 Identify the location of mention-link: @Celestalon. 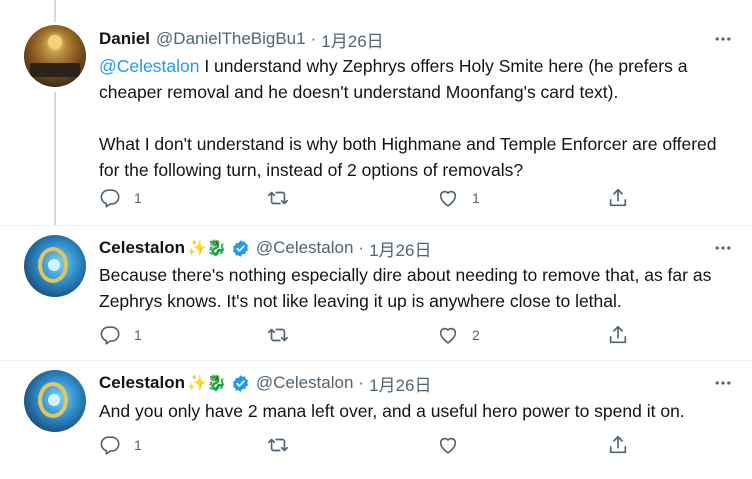
(149, 66).